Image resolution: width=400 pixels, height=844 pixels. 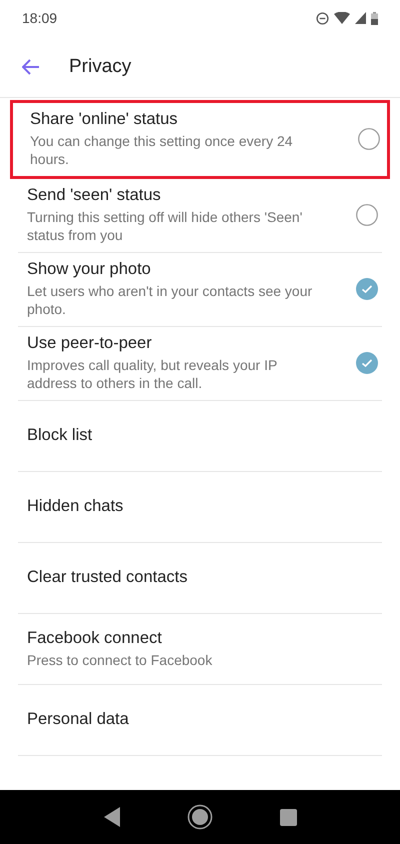 I want to click on setting-row: Share 'online' status You can change this setting once every 24 hours., so click(x=200, y=139).